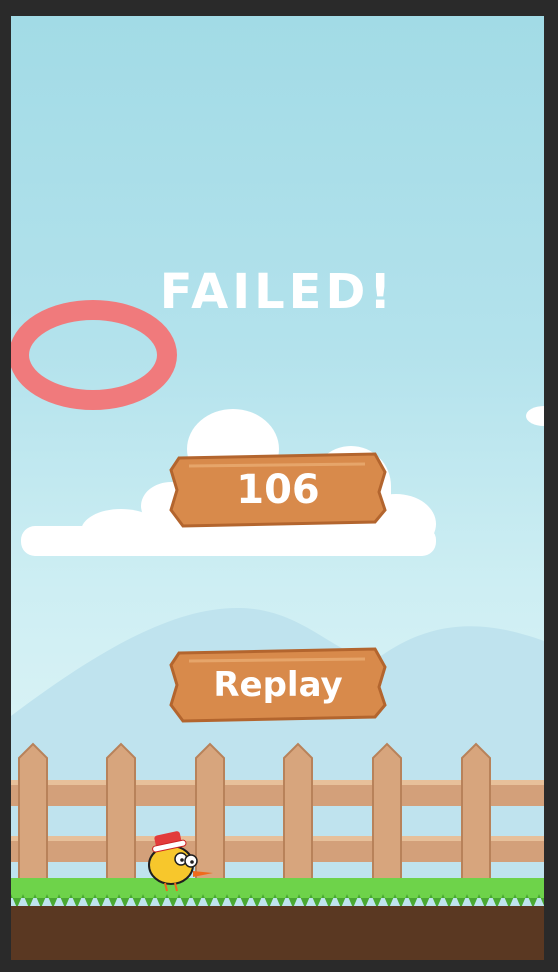  Describe the element at coordinates (535, 416) in the screenshot. I see `small-cloud` at that location.